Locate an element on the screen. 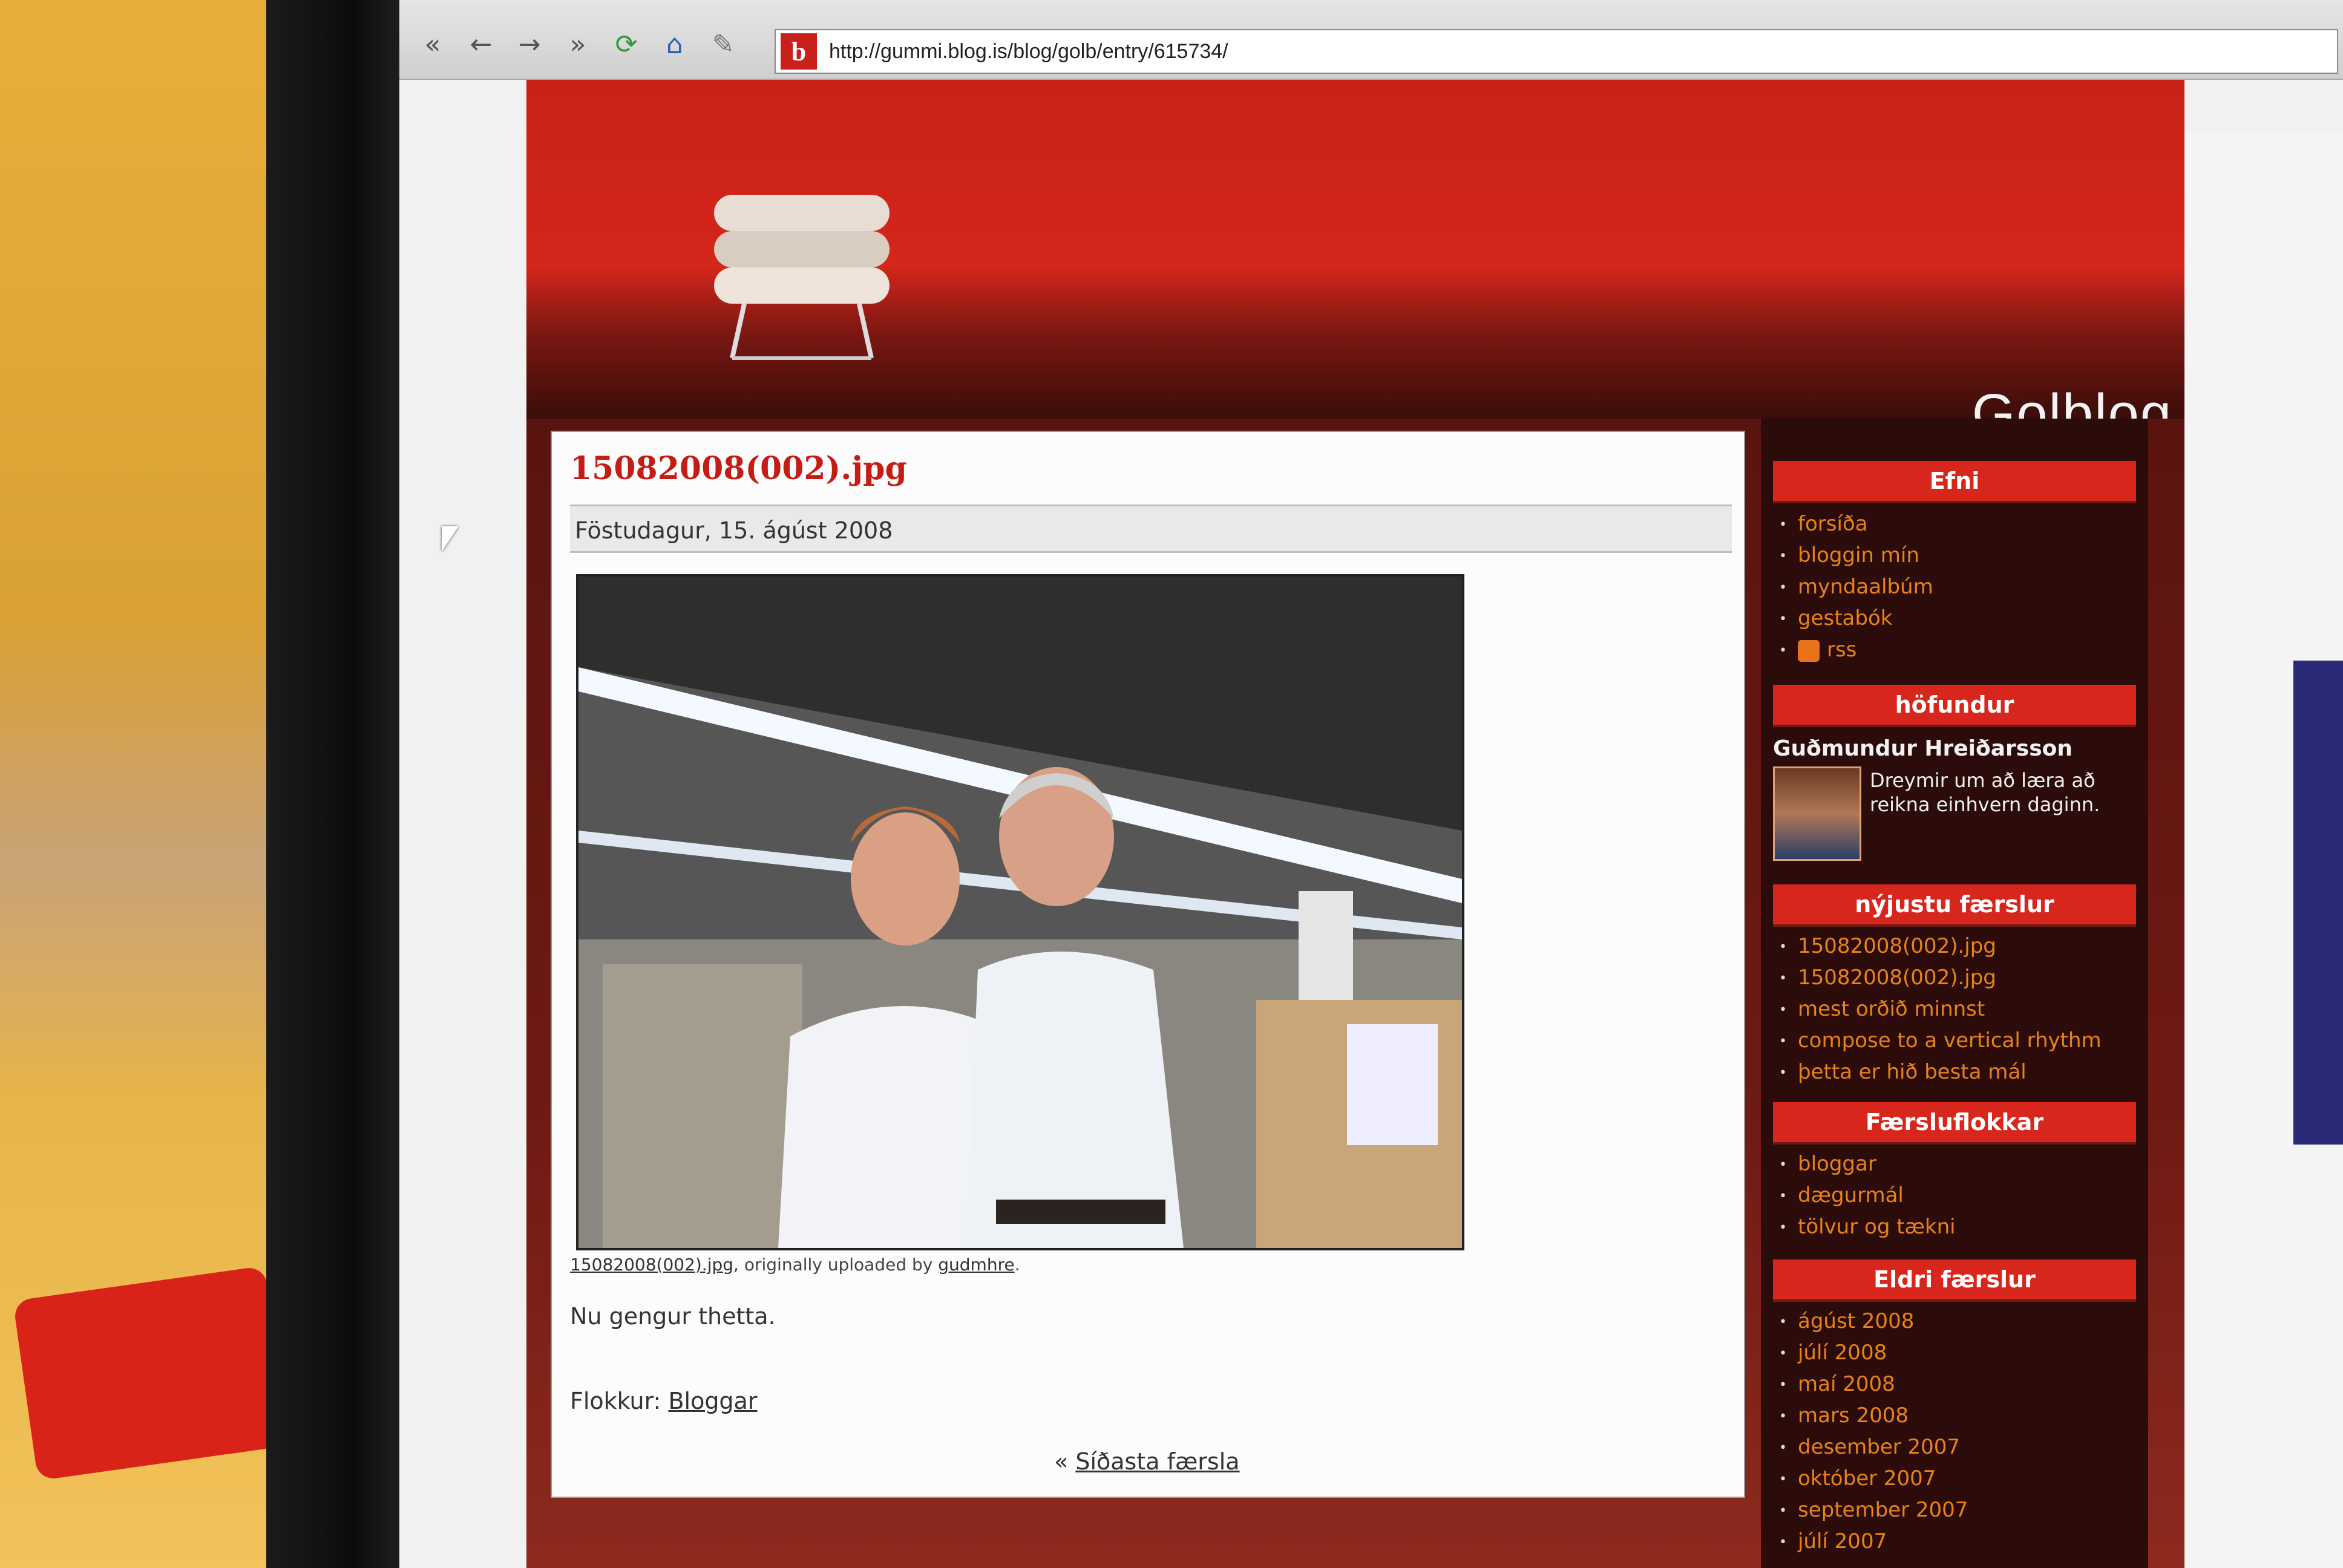 The image size is (2343, 1568). desk-red-object is located at coordinates (151, 1374).